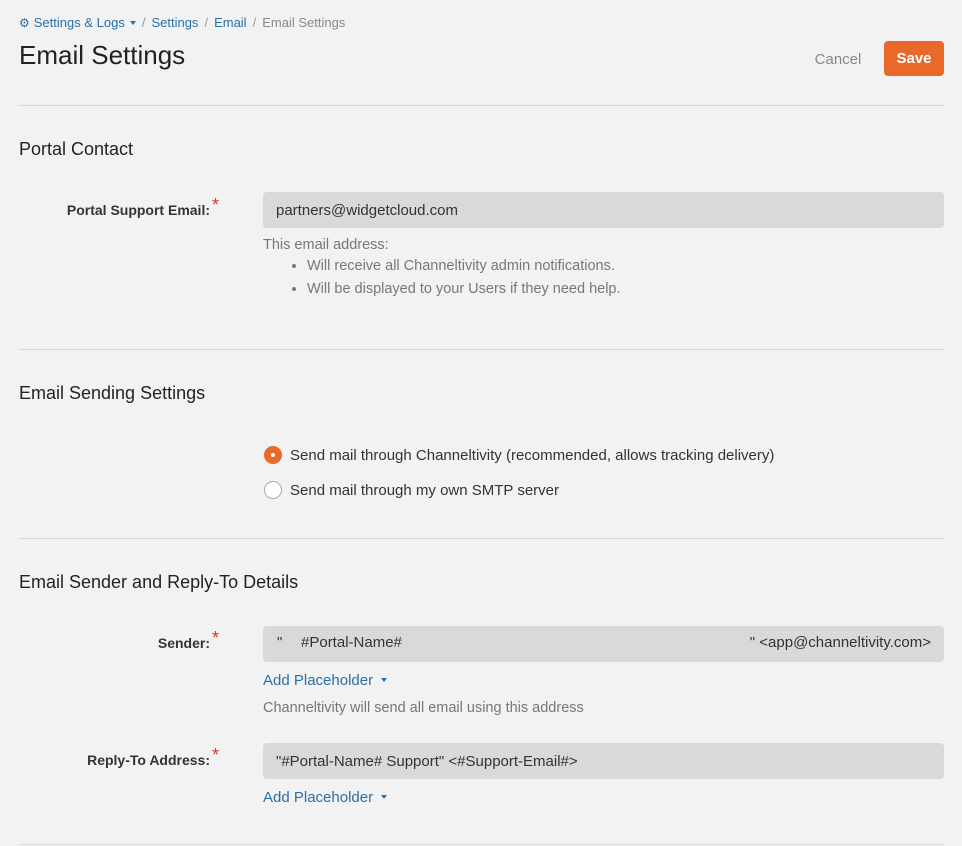 This screenshot has width=962, height=846. What do you see at coordinates (273, 490) in the screenshot?
I see `radio-unselected-icon` at bounding box center [273, 490].